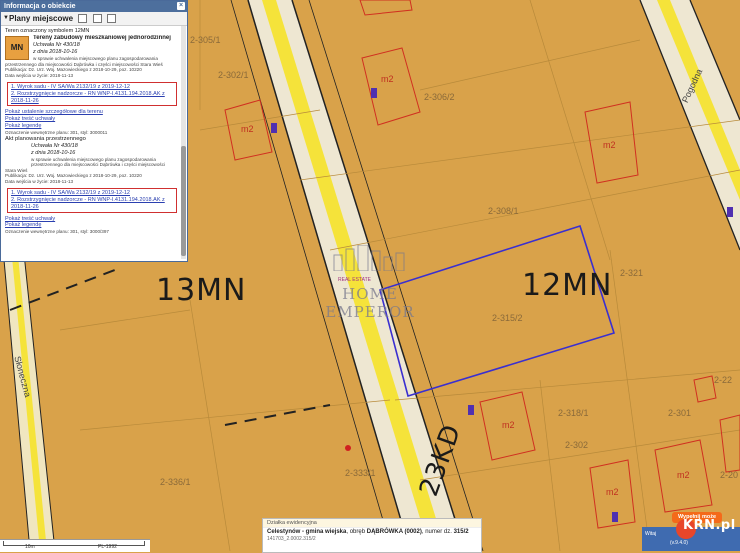 The width and height of the screenshot is (740, 553). Describe the element at coordinates (233, 75) in the screenshot. I see `parcel-number: 2-302/1` at that location.